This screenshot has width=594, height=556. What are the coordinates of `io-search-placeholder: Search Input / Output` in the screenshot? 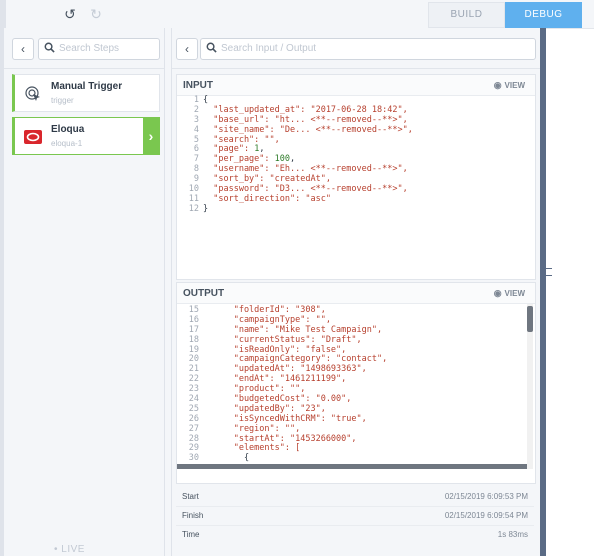 It's located at (269, 48).